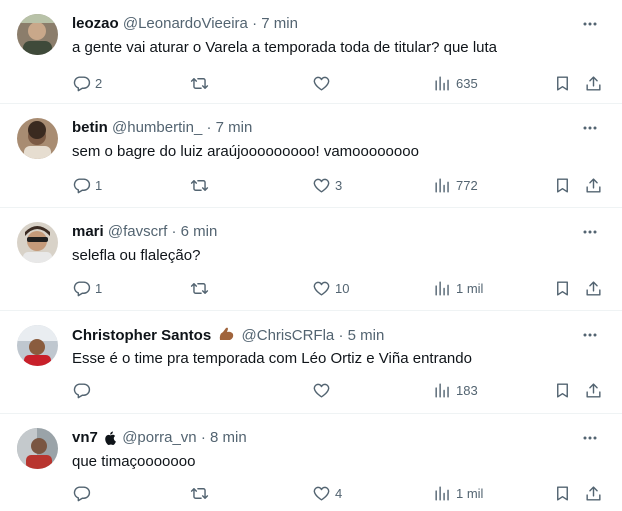 The width and height of the screenshot is (622, 511). I want to click on like-count: 10, so click(342, 288).